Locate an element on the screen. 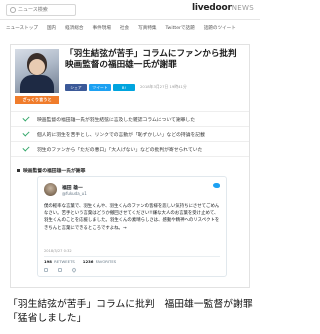  twitter-share-button: ツイート is located at coordinates (100, 87).